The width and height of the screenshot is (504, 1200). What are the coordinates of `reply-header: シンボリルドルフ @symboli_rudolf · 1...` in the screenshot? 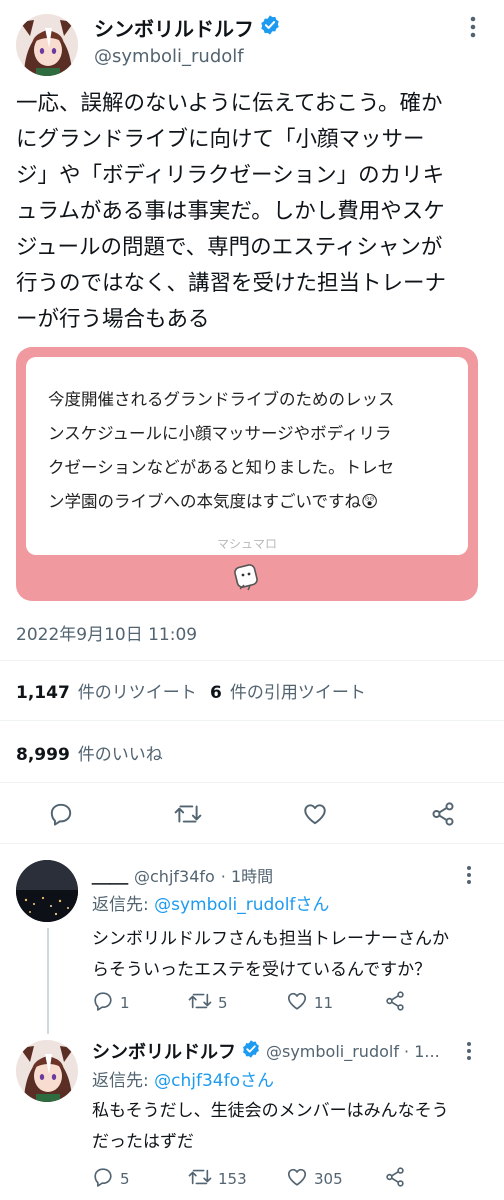 It's located at (266, 1051).